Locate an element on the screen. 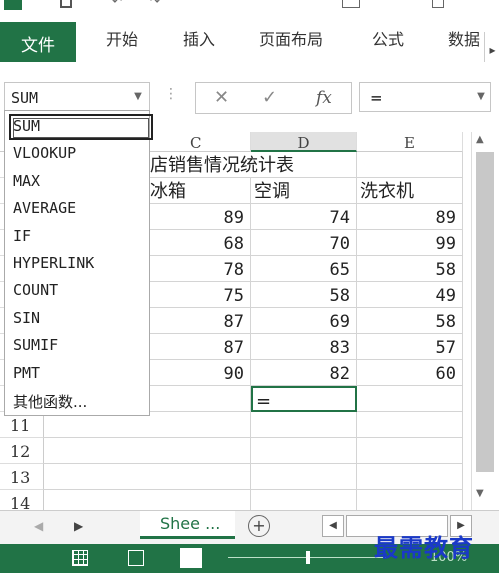 The width and height of the screenshot is (499, 573). ribbon-tabs: 文件 开始 插入 页面布局 公式 数据 ▸ is located at coordinates (249, 40).